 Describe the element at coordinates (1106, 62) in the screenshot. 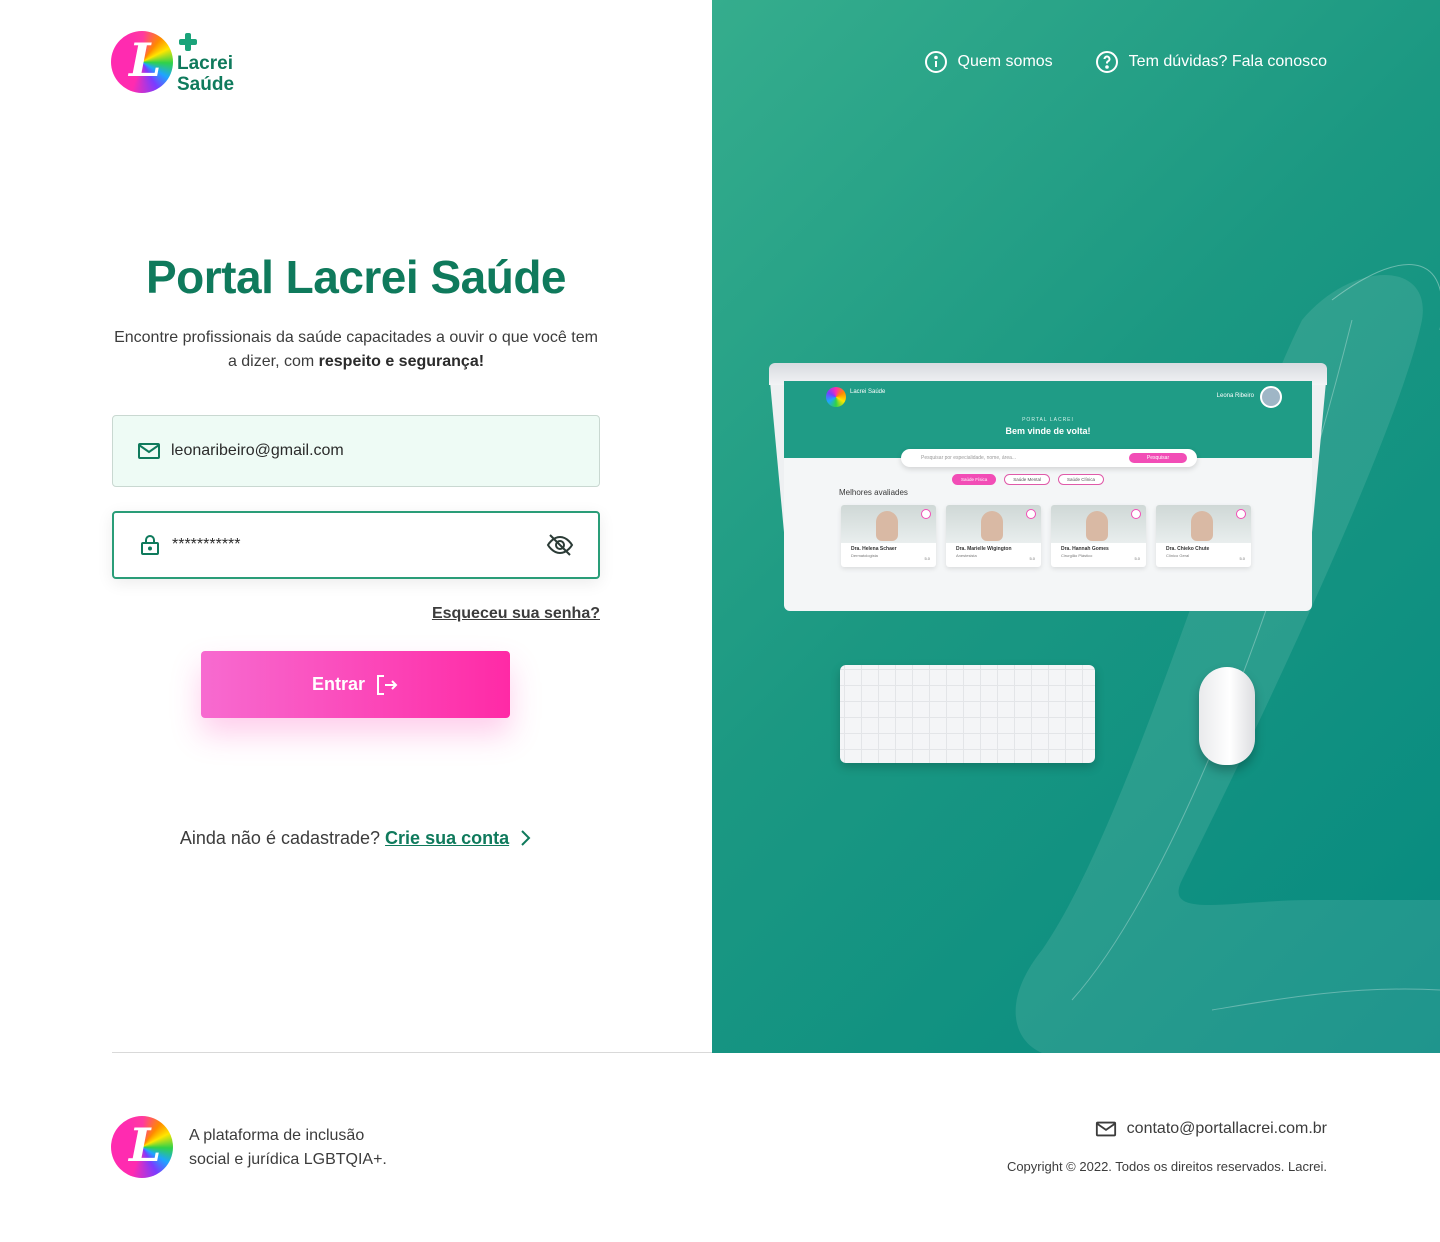

I see `help-icon` at that location.